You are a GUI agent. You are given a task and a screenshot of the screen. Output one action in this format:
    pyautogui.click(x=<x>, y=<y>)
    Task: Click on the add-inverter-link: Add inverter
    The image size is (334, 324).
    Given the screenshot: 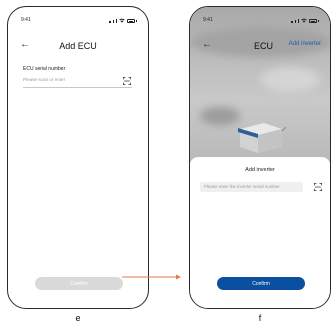 What is the action you would take?
    pyautogui.click(x=305, y=44)
    